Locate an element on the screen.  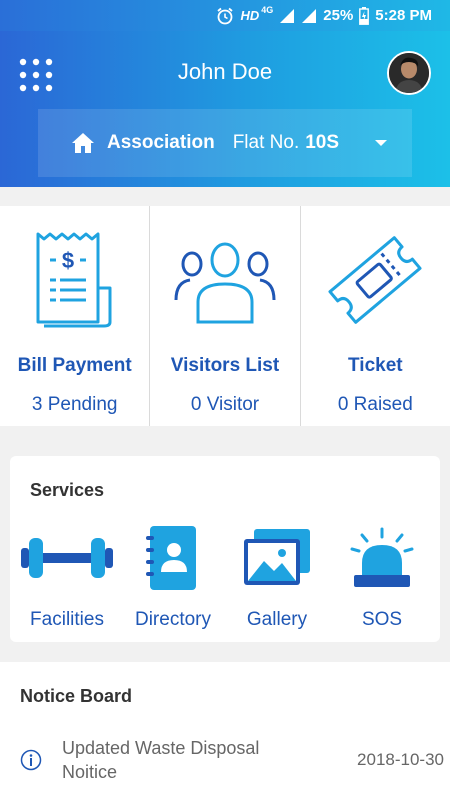
service-sos-label: SOS is located at coordinates (382, 619).